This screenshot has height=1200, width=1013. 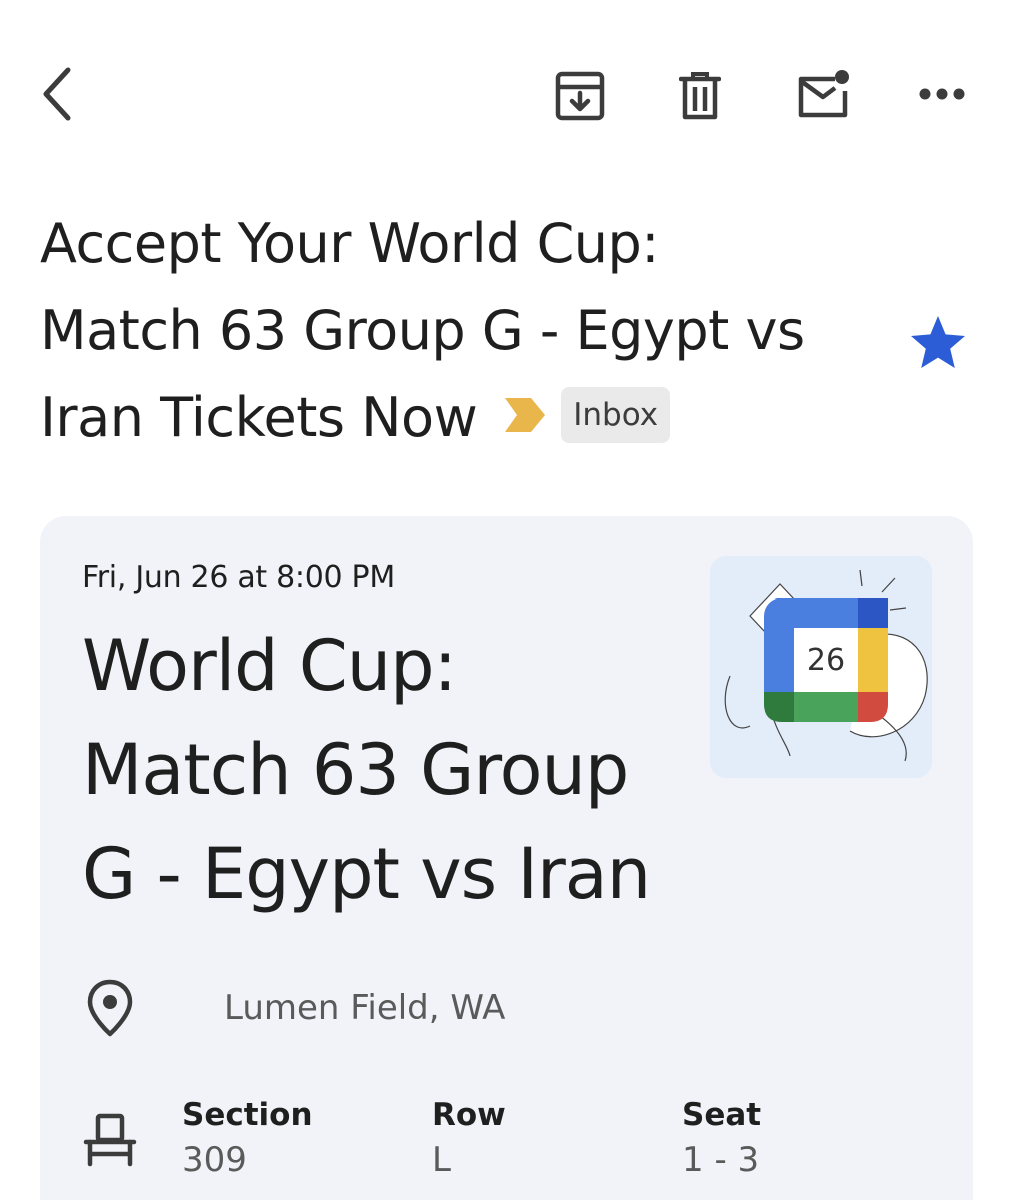 I want to click on back-icon, so click(x=57, y=94).